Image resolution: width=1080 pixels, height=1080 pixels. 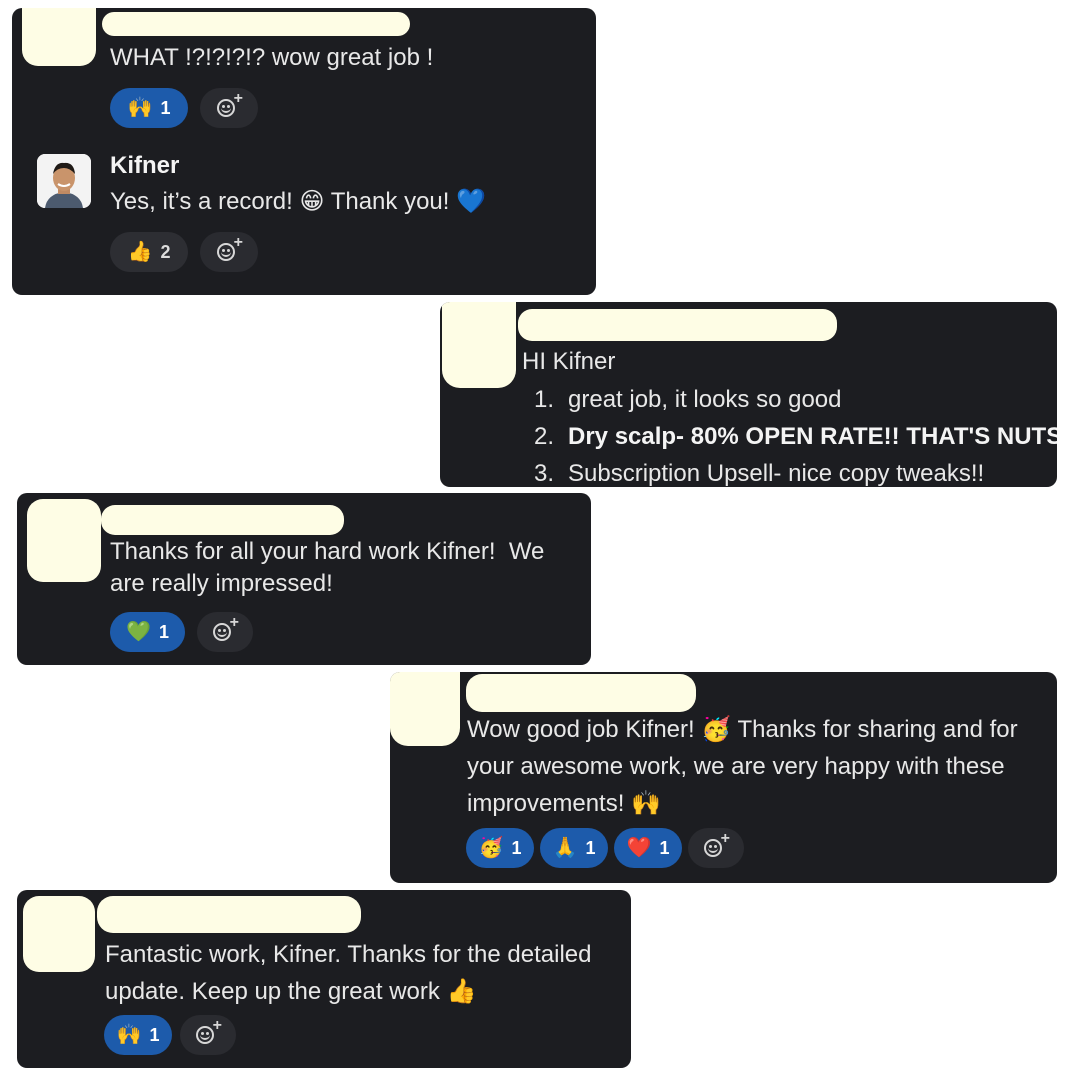 I want to click on blue-heart-icon: 💙, so click(x=471, y=201).